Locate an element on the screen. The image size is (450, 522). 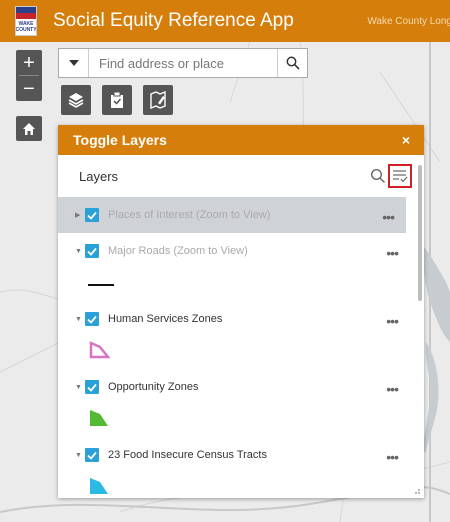
panel-title: Toggle Layers is located at coordinates (120, 140).